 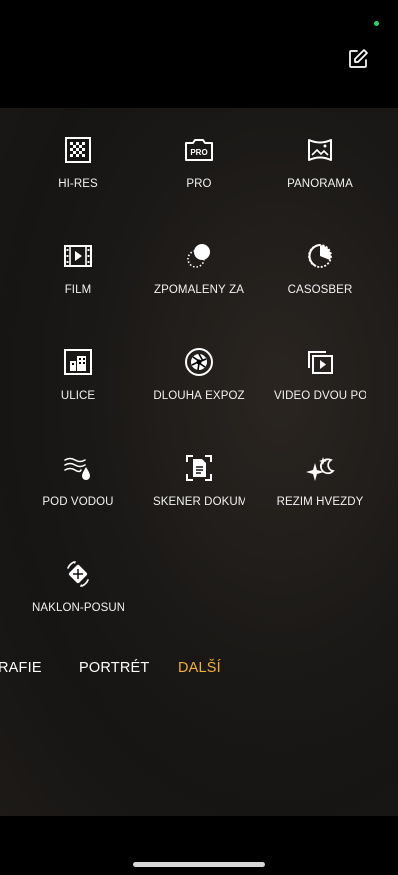 What do you see at coordinates (199, 864) in the screenshot?
I see `home-gesture-handle` at bounding box center [199, 864].